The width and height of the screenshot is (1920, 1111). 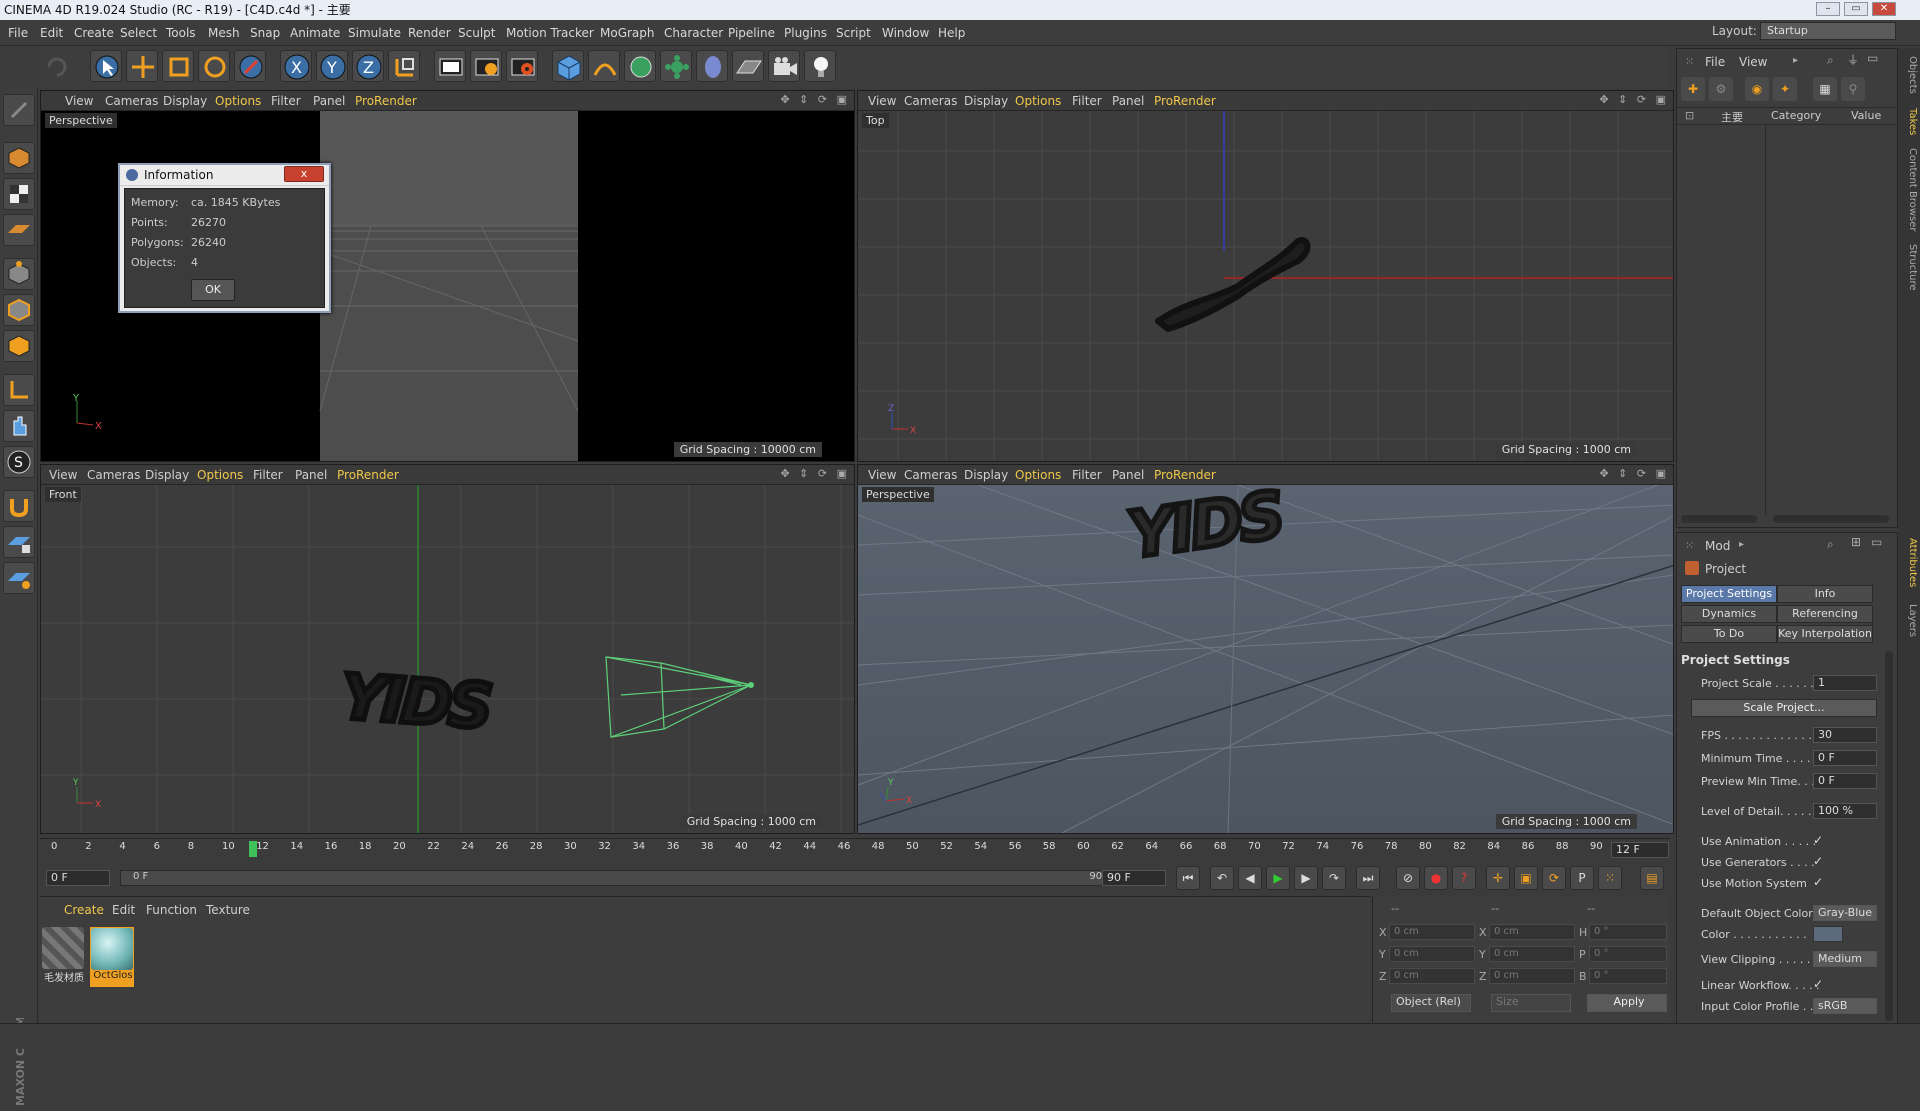 What do you see at coordinates (1265, 286) in the screenshot?
I see `viewport-canvas: Top ZX Grid Spacing : 1000 cm` at bounding box center [1265, 286].